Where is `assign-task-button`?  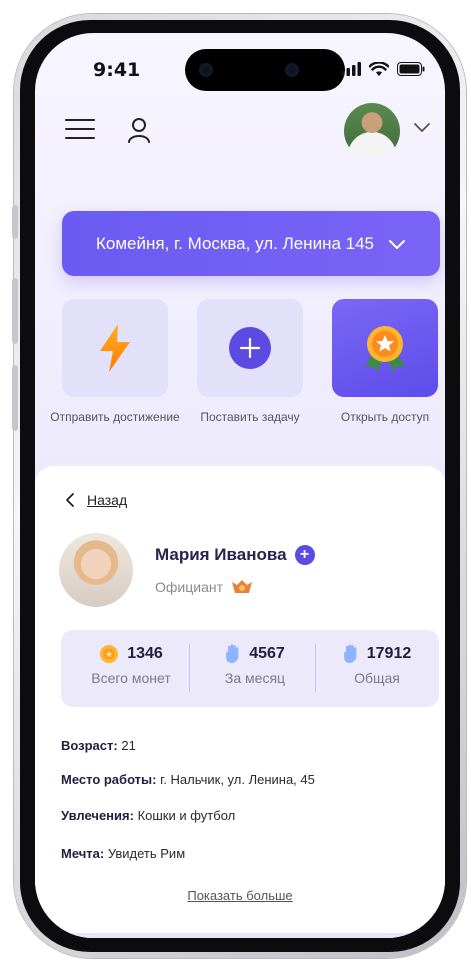
assign-task-button is located at coordinates (250, 348).